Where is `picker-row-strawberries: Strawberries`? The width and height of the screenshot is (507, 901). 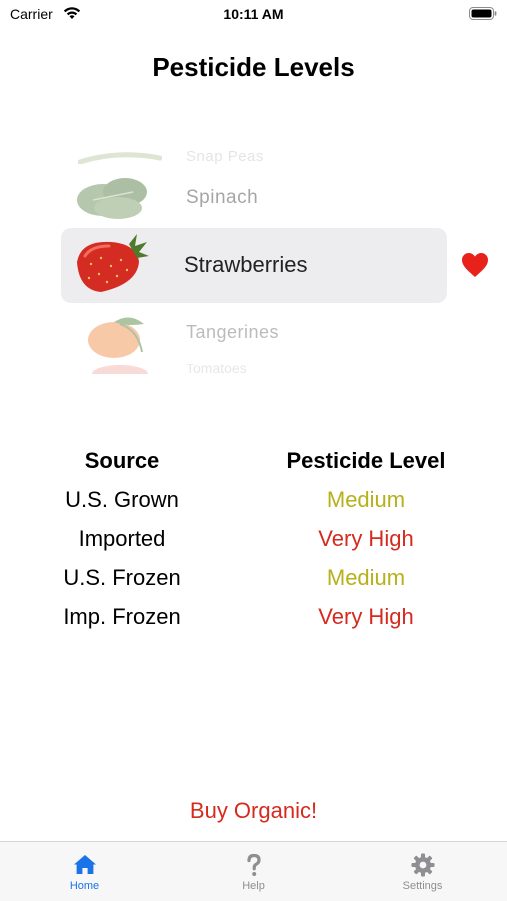 picker-row-strawberries: Strawberries is located at coordinates (254, 265).